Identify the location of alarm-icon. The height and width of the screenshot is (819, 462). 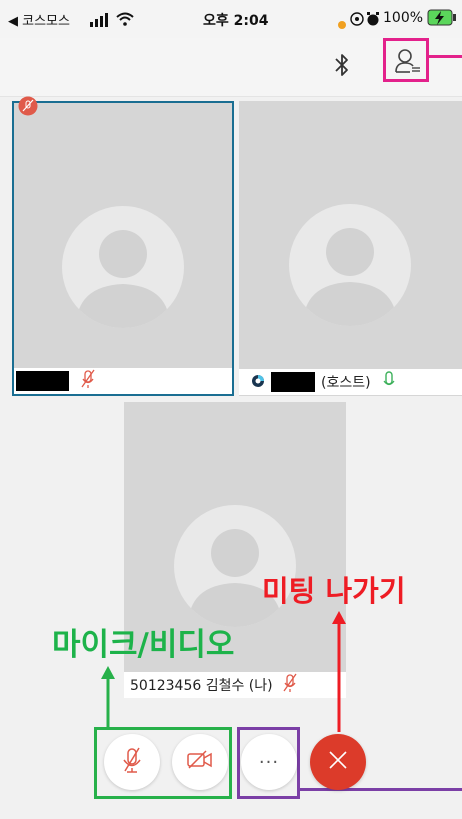
(373, 20).